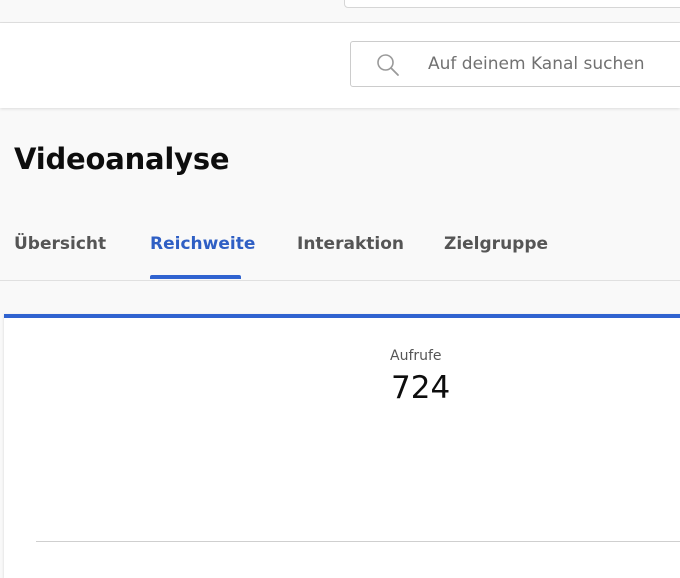 This screenshot has width=680, height=578. I want to click on search-icon, so click(388, 65).